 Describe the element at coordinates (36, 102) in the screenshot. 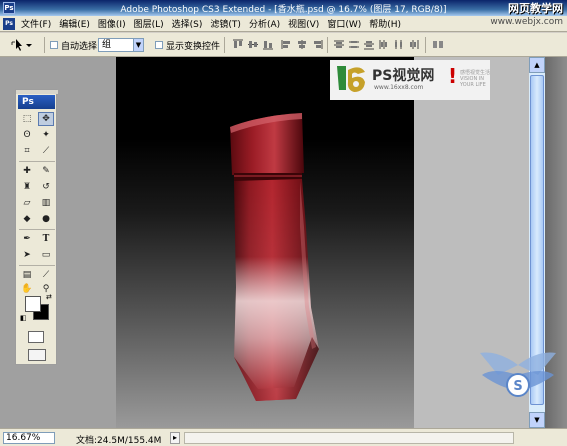

I see `panel-ps-badge: Ps` at that location.